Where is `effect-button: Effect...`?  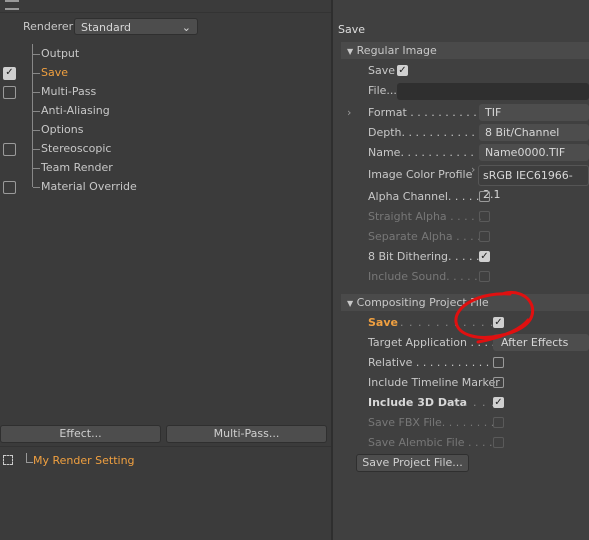
effect-button: Effect... is located at coordinates (80, 434).